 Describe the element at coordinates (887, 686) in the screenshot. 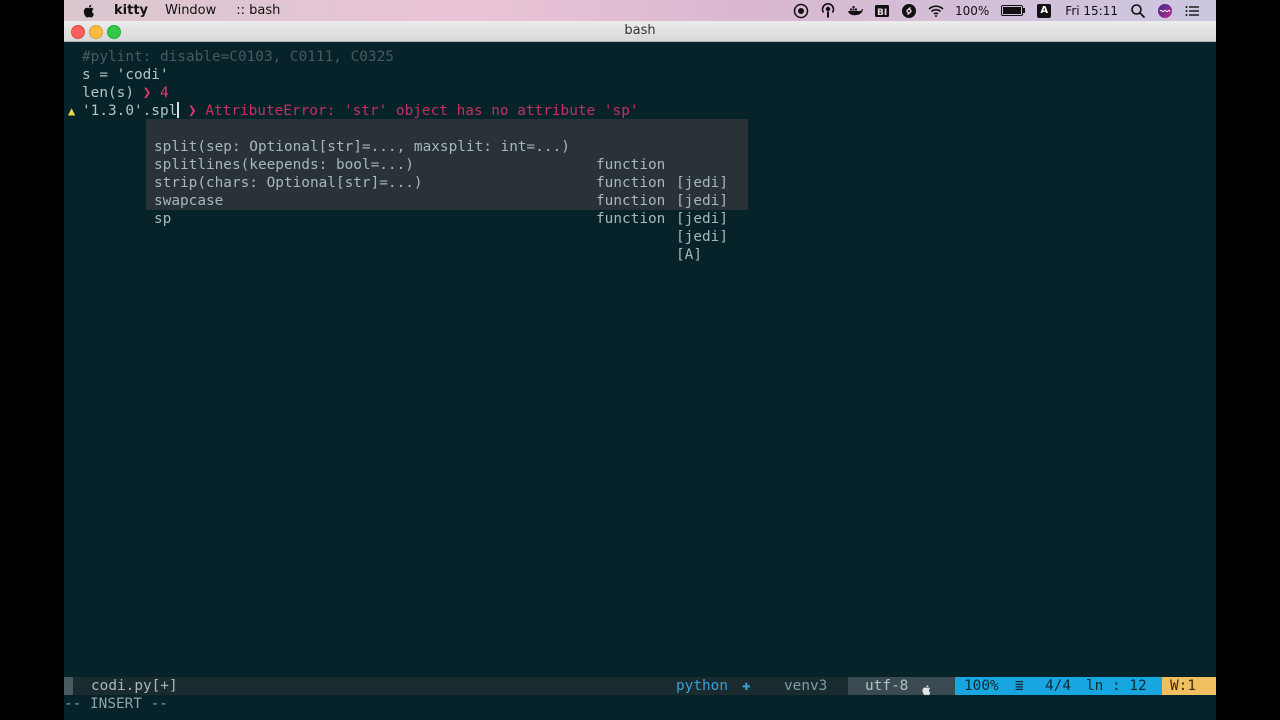

I see `status-encoding: utf-8` at that location.